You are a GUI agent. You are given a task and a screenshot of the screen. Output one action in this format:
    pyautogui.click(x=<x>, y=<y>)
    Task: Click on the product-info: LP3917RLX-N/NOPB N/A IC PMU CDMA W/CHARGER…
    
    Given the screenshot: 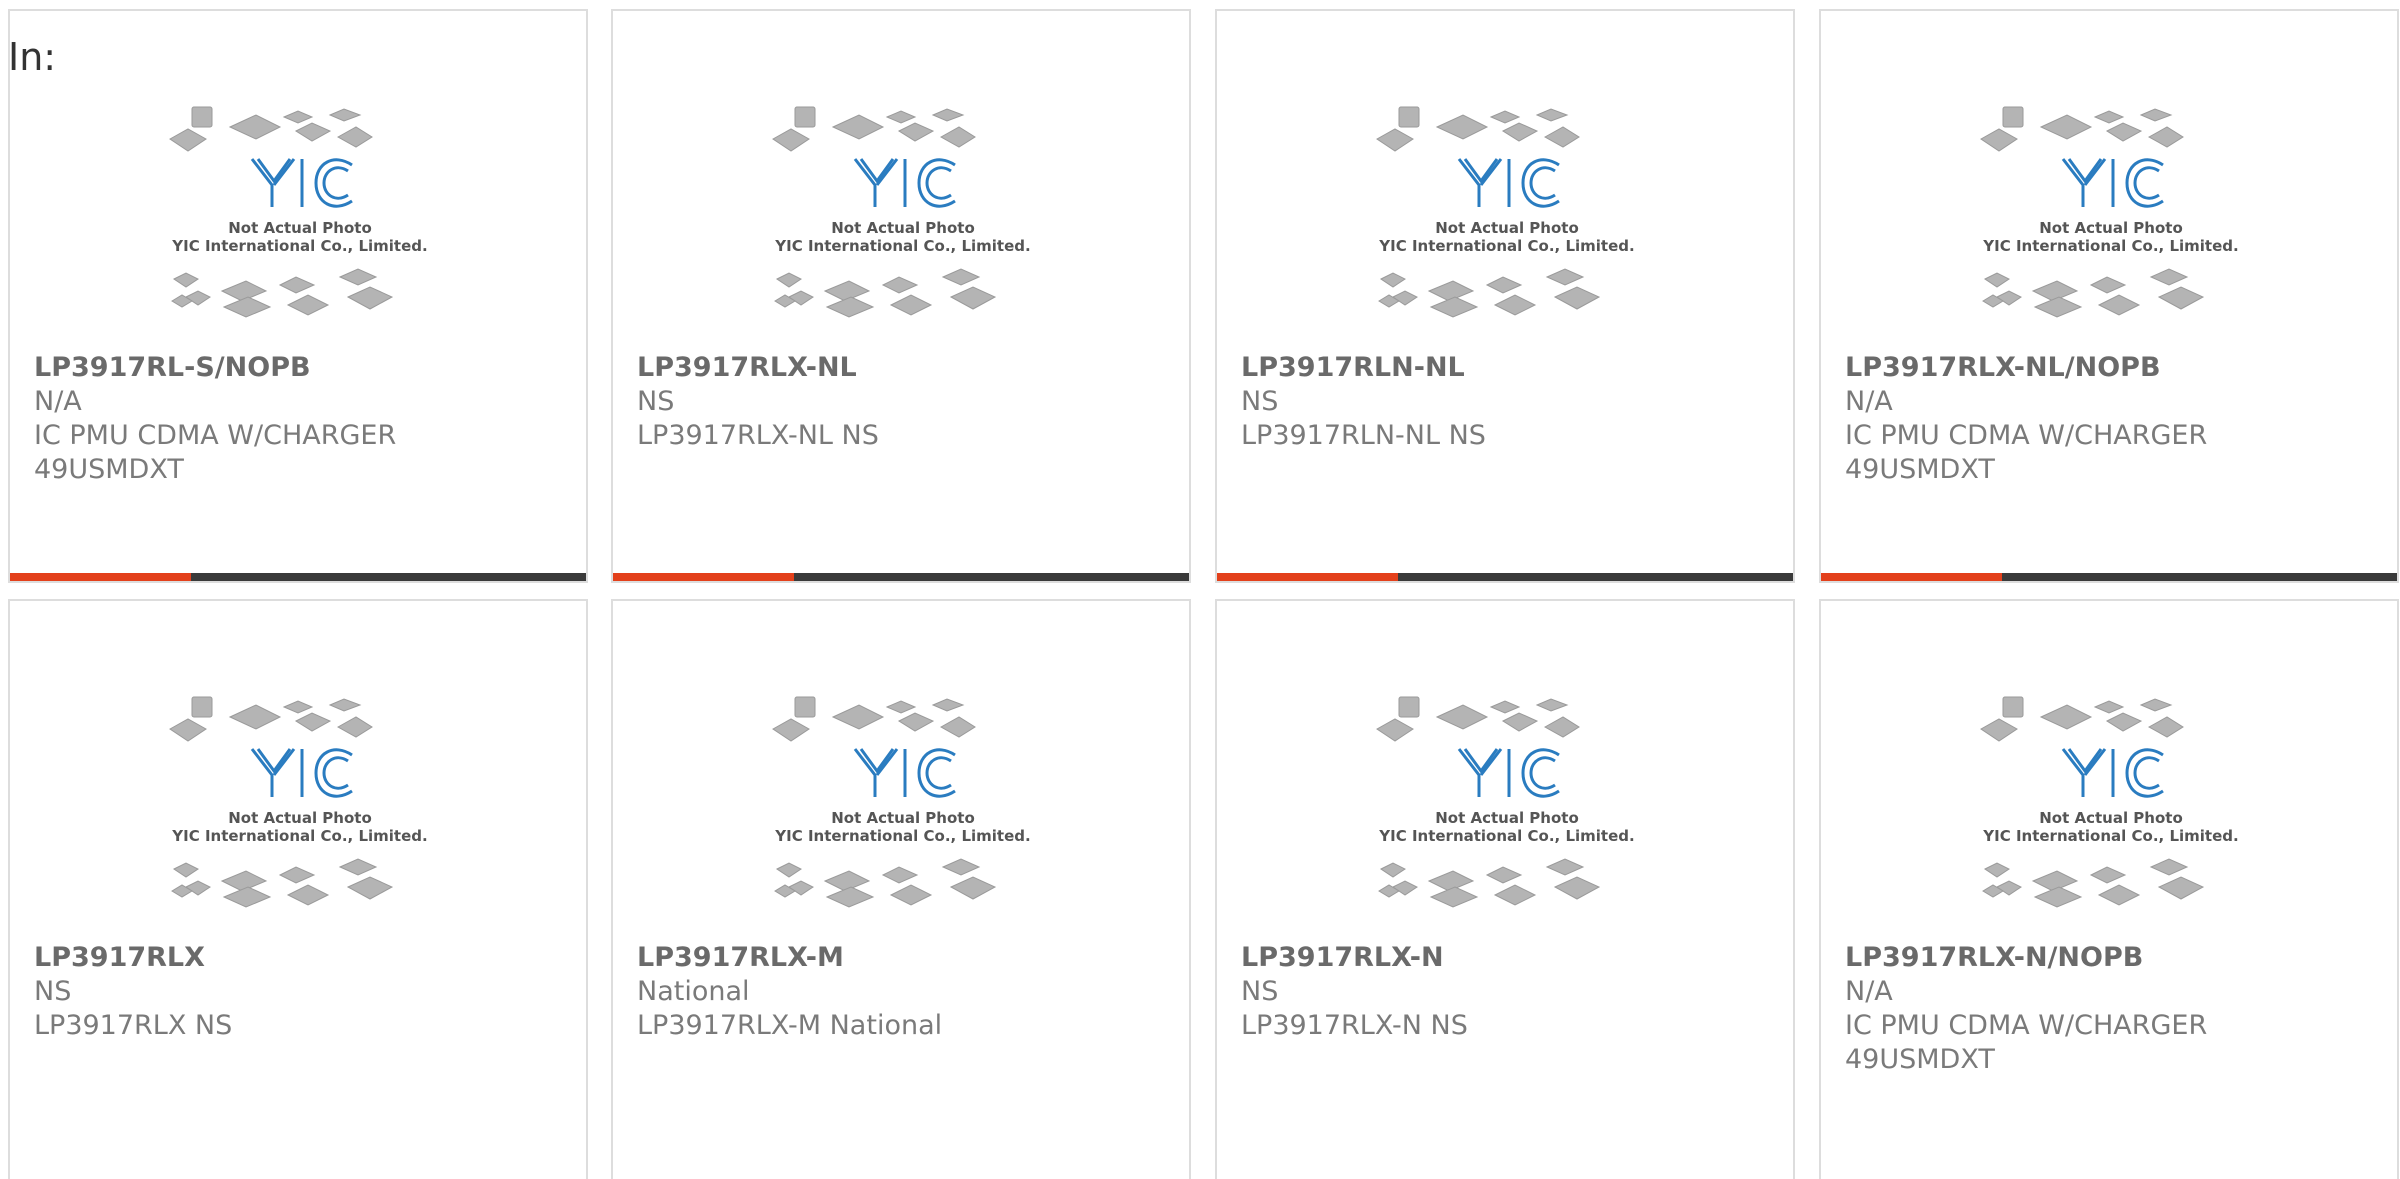 What is the action you would take?
    pyautogui.click(x=2116, y=1009)
    